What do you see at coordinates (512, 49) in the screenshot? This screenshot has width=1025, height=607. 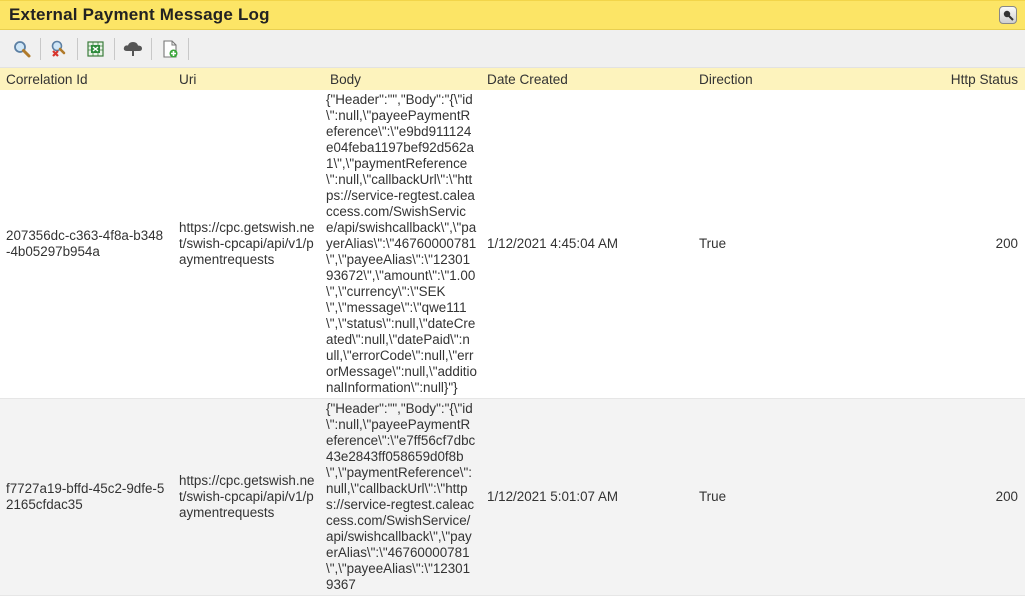 I see `toolbar` at bounding box center [512, 49].